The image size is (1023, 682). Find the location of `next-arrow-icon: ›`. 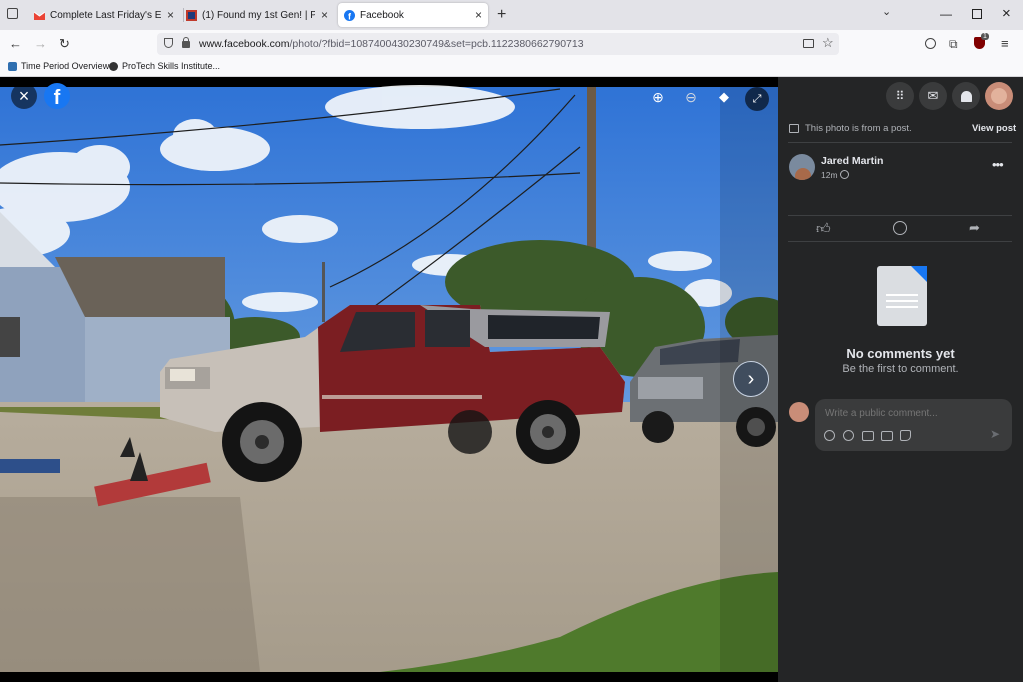

next-arrow-icon: › is located at coordinates (751, 379).